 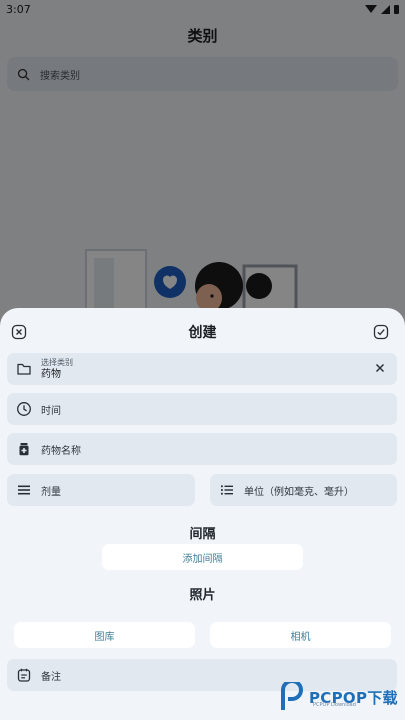 What do you see at coordinates (299, 492) in the screenshot?
I see `unit-placeholder: 单位（例如毫克、毫升）` at bounding box center [299, 492].